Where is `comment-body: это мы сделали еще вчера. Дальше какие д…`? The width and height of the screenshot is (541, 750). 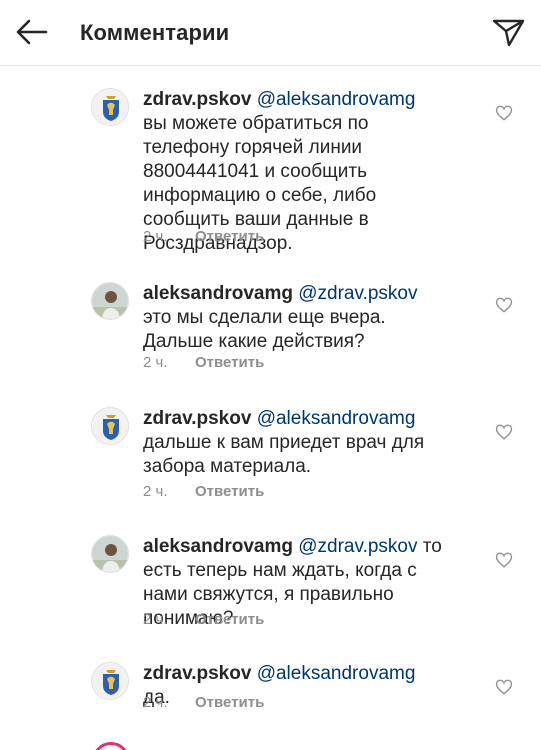
comment-body: это мы сделали еще вчера. Дальше какие д… is located at coordinates (264, 329).